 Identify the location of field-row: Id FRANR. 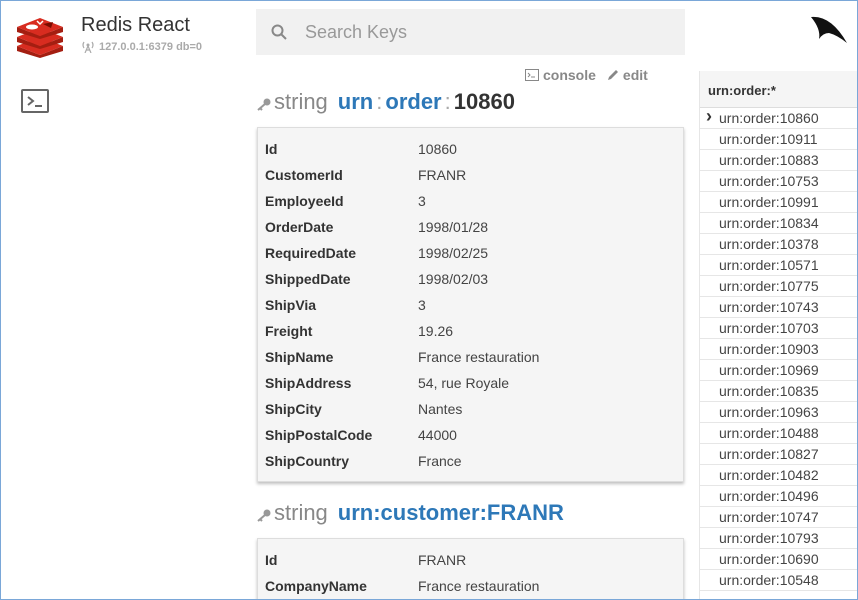
(470, 560).